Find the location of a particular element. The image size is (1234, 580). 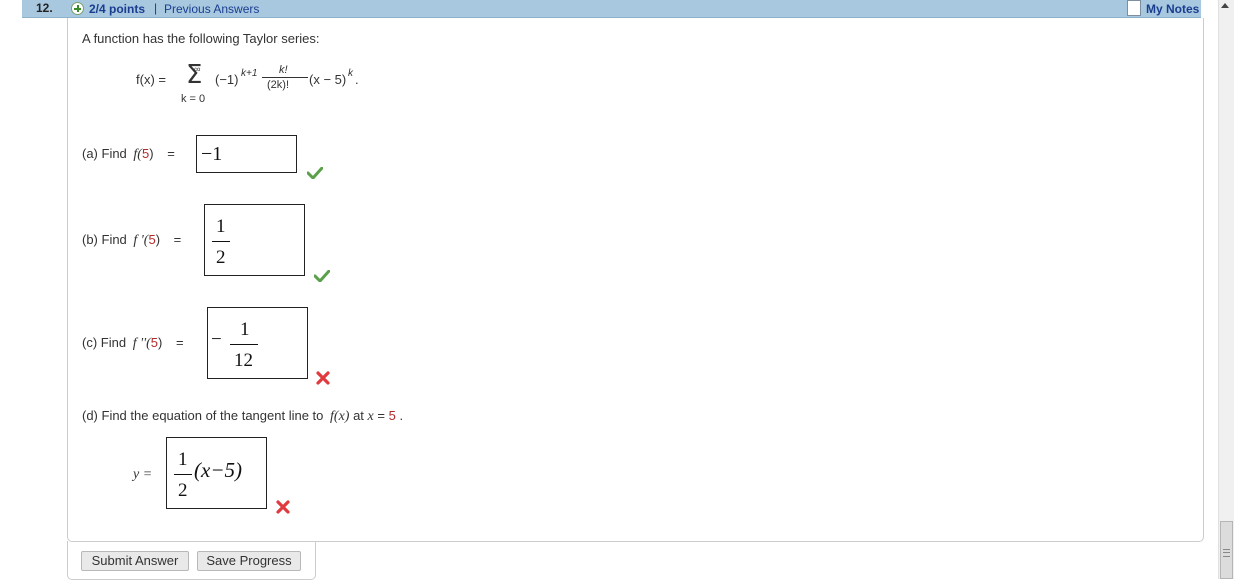

points-label: 2/4 points is located at coordinates (117, 9).